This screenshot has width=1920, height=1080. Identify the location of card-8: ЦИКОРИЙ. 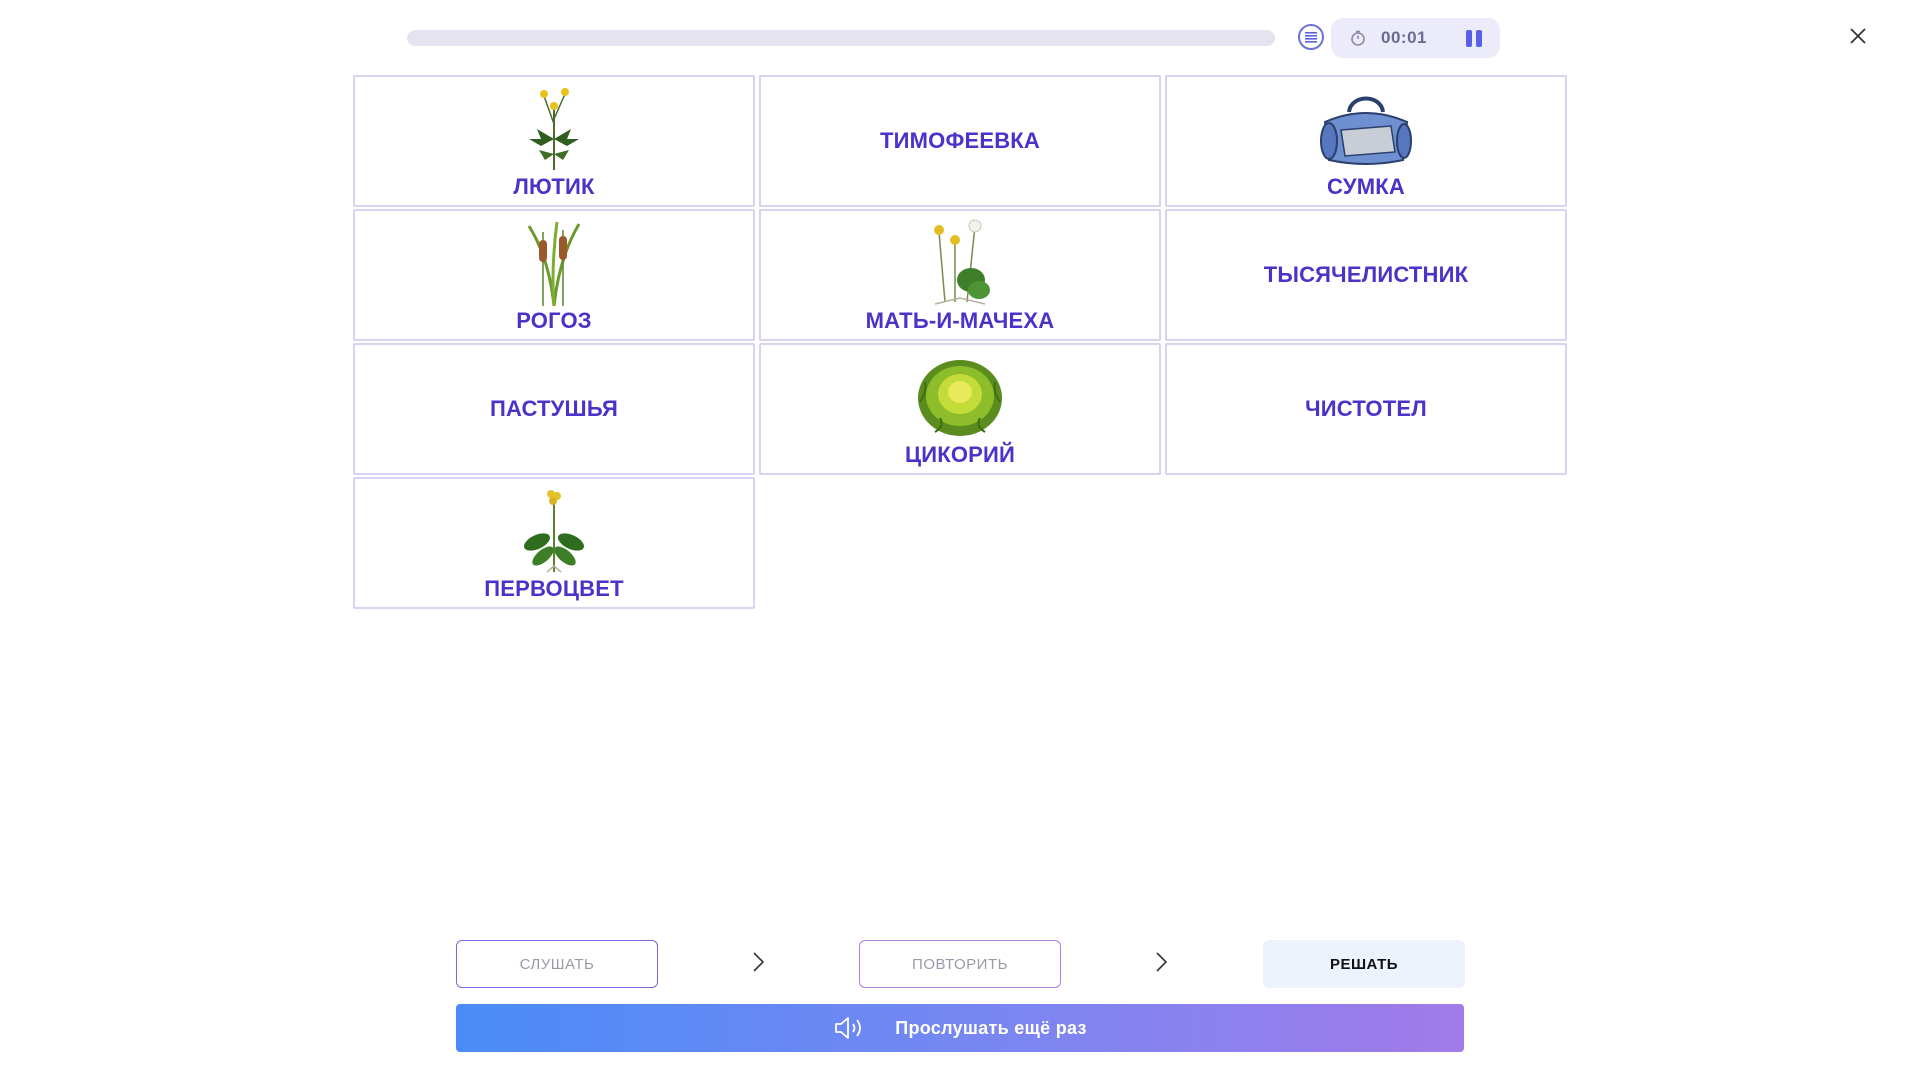
(960, 409).